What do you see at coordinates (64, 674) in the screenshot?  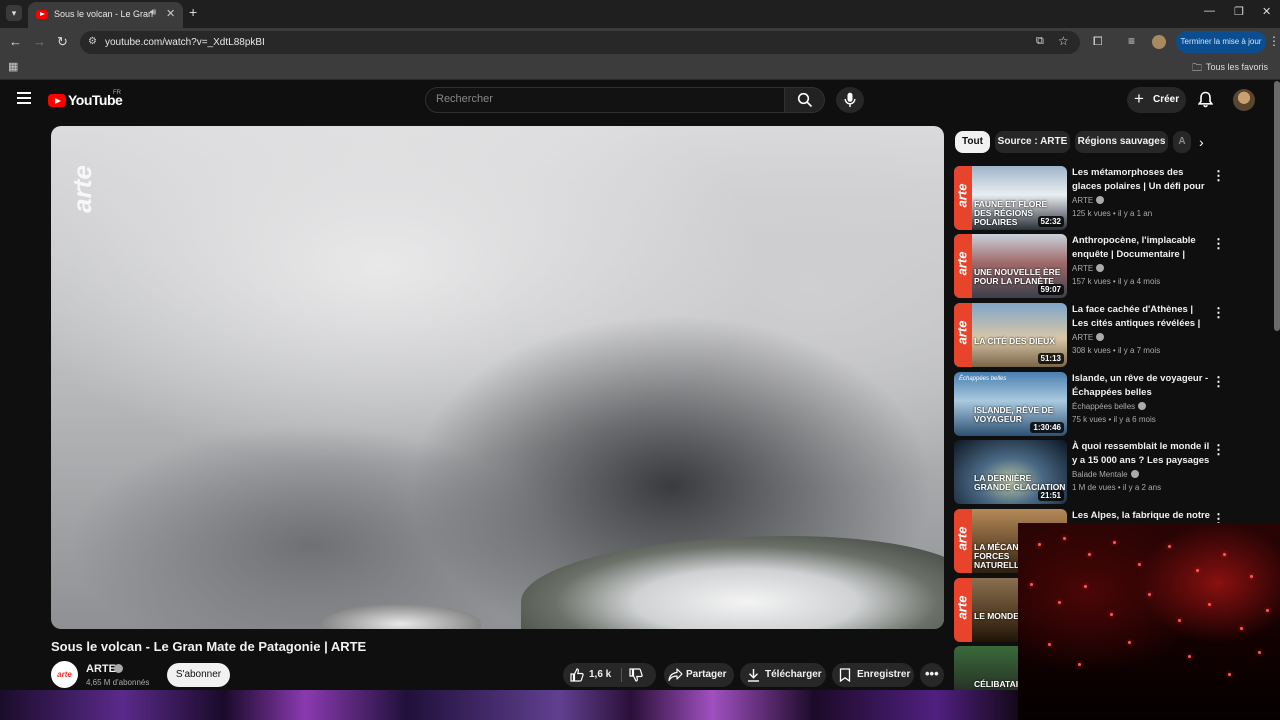 I see `channel-avatar: arte` at bounding box center [64, 674].